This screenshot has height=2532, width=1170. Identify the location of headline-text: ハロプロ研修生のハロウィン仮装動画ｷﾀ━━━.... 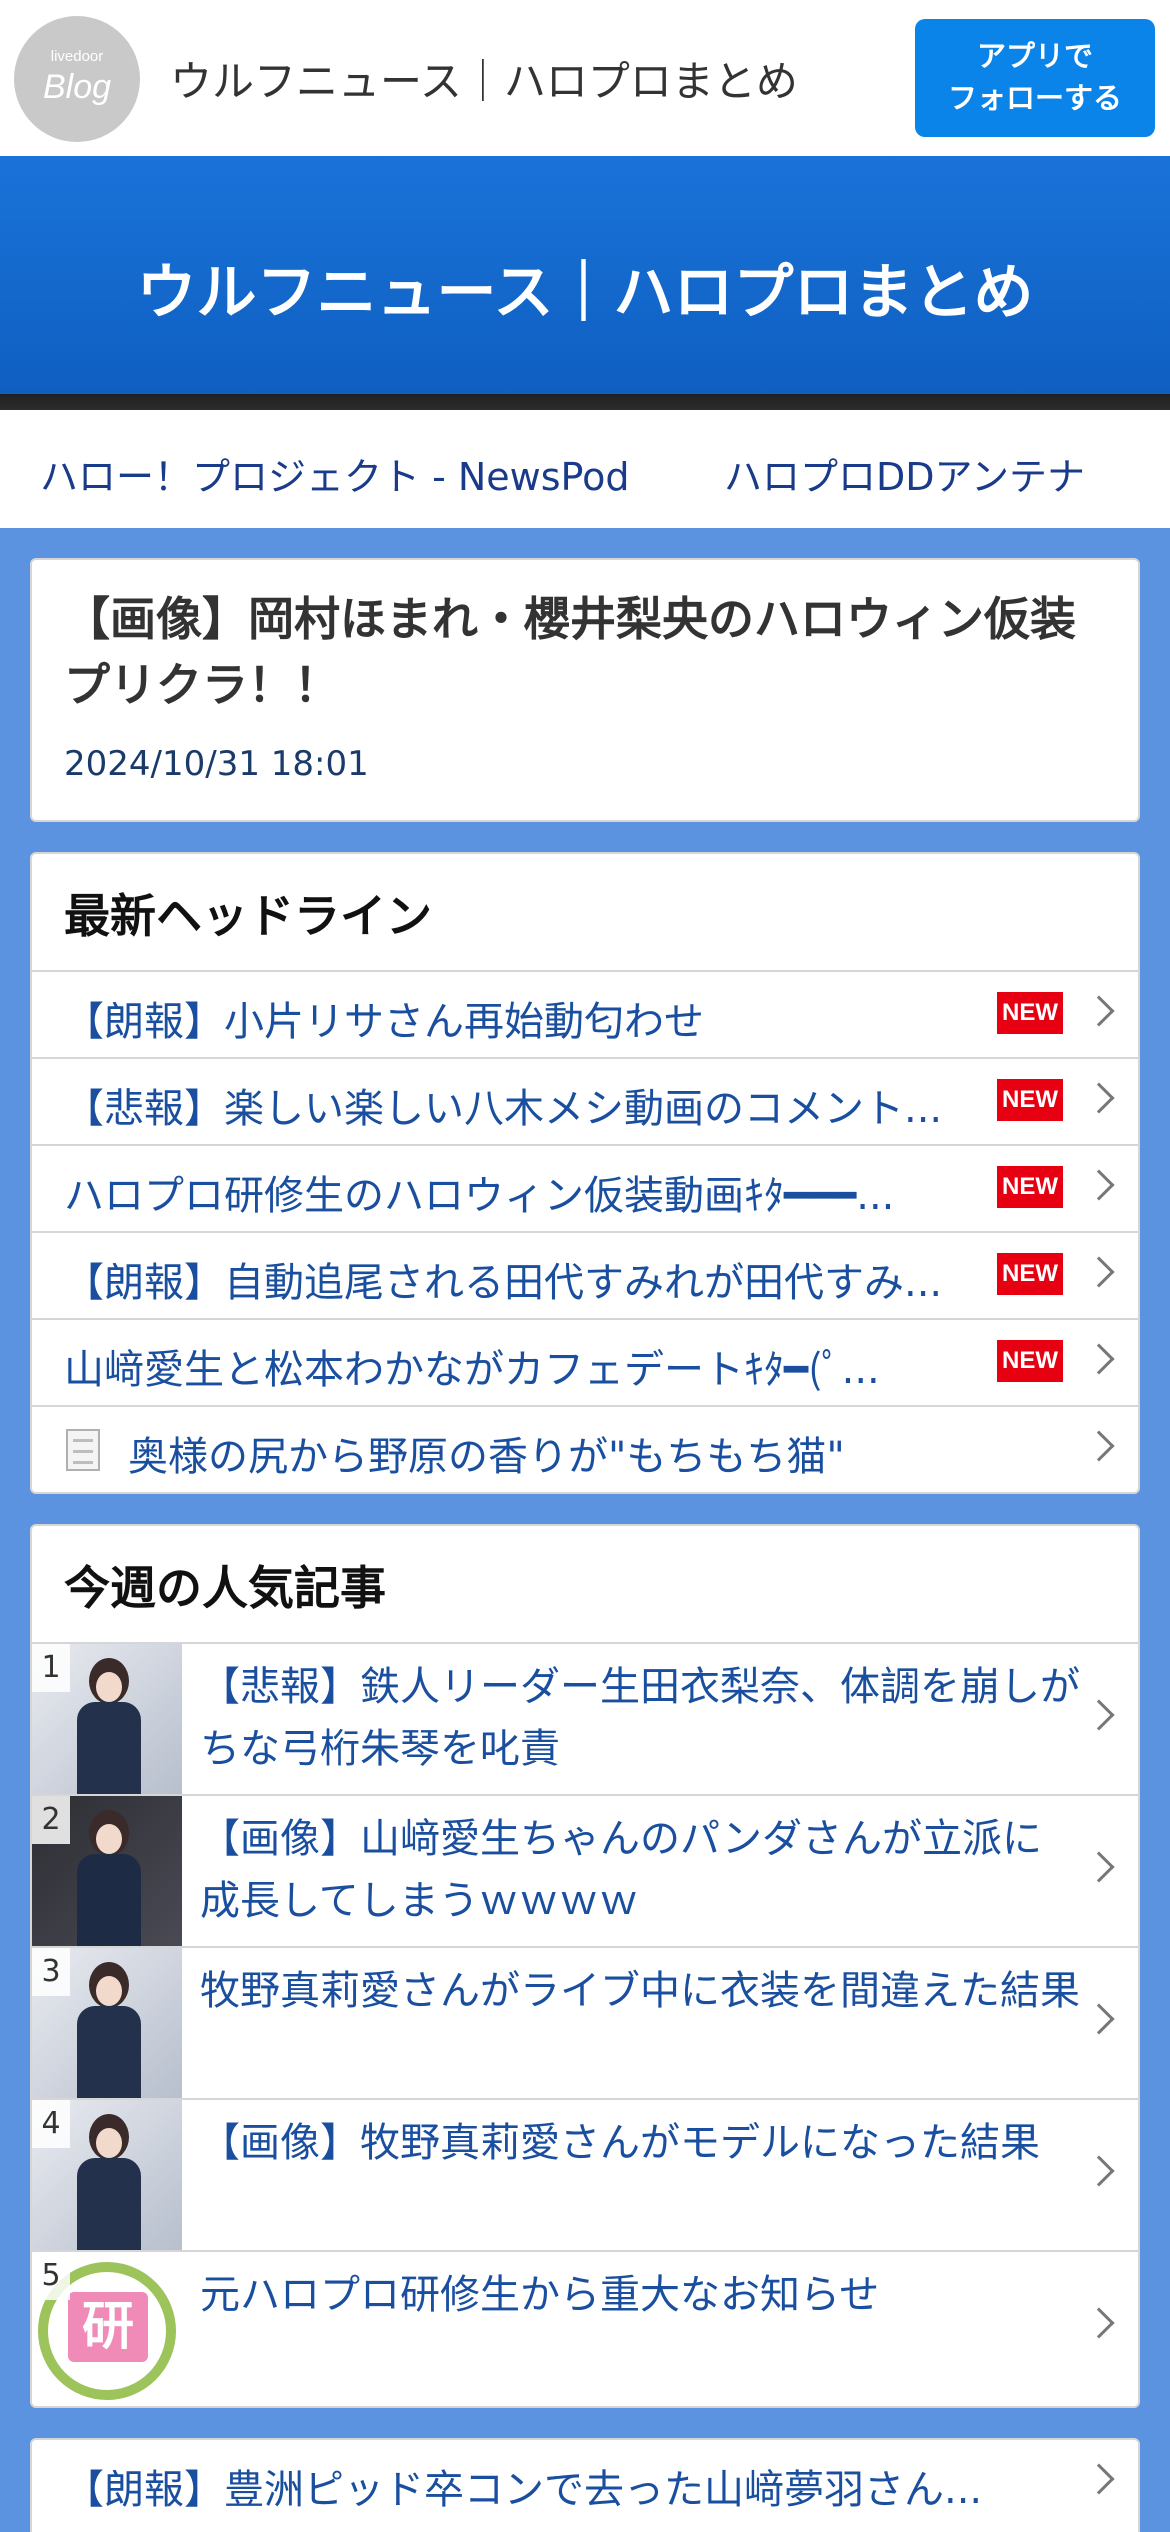
(479, 1196).